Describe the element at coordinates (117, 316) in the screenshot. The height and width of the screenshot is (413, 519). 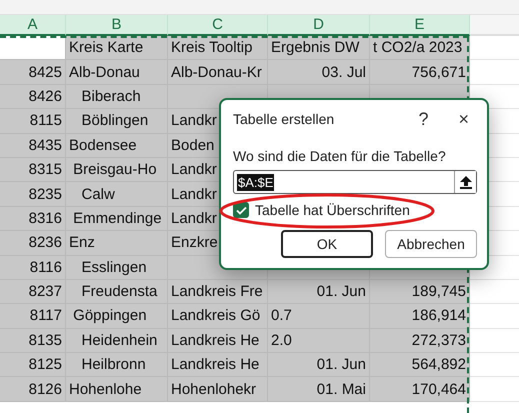
I see `table-cell: Göppingen` at that location.